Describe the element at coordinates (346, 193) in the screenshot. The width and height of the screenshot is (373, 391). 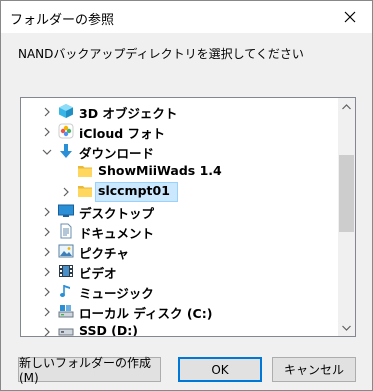
I see `scroll-thumb` at that location.